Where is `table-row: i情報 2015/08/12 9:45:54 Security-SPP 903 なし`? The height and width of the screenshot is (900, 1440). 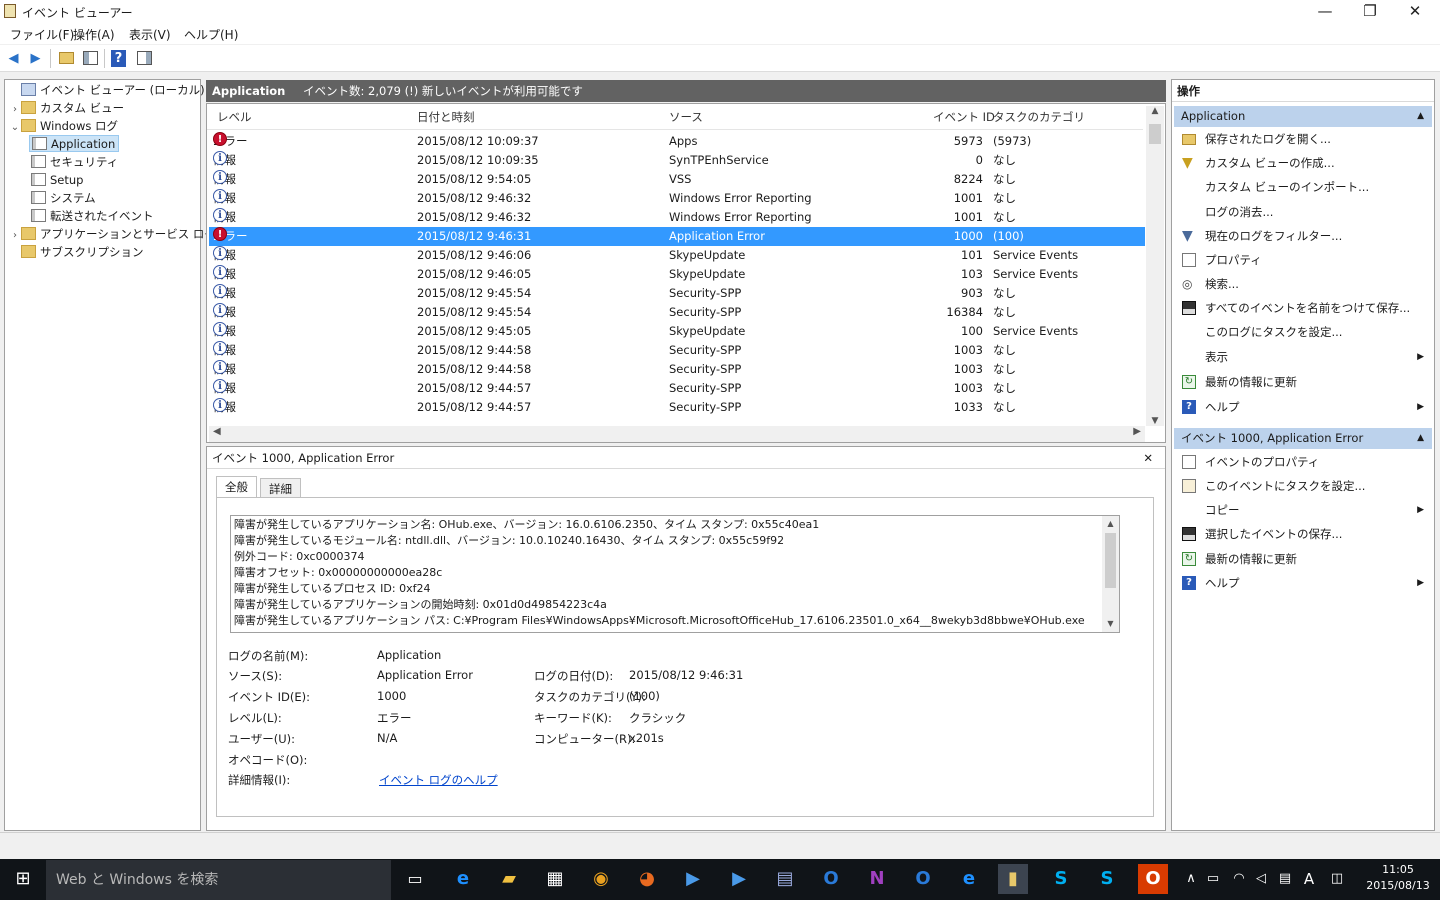
table-row: i情報 2015/08/12 9:45:54 Security-SPP 903 なし is located at coordinates (677, 293).